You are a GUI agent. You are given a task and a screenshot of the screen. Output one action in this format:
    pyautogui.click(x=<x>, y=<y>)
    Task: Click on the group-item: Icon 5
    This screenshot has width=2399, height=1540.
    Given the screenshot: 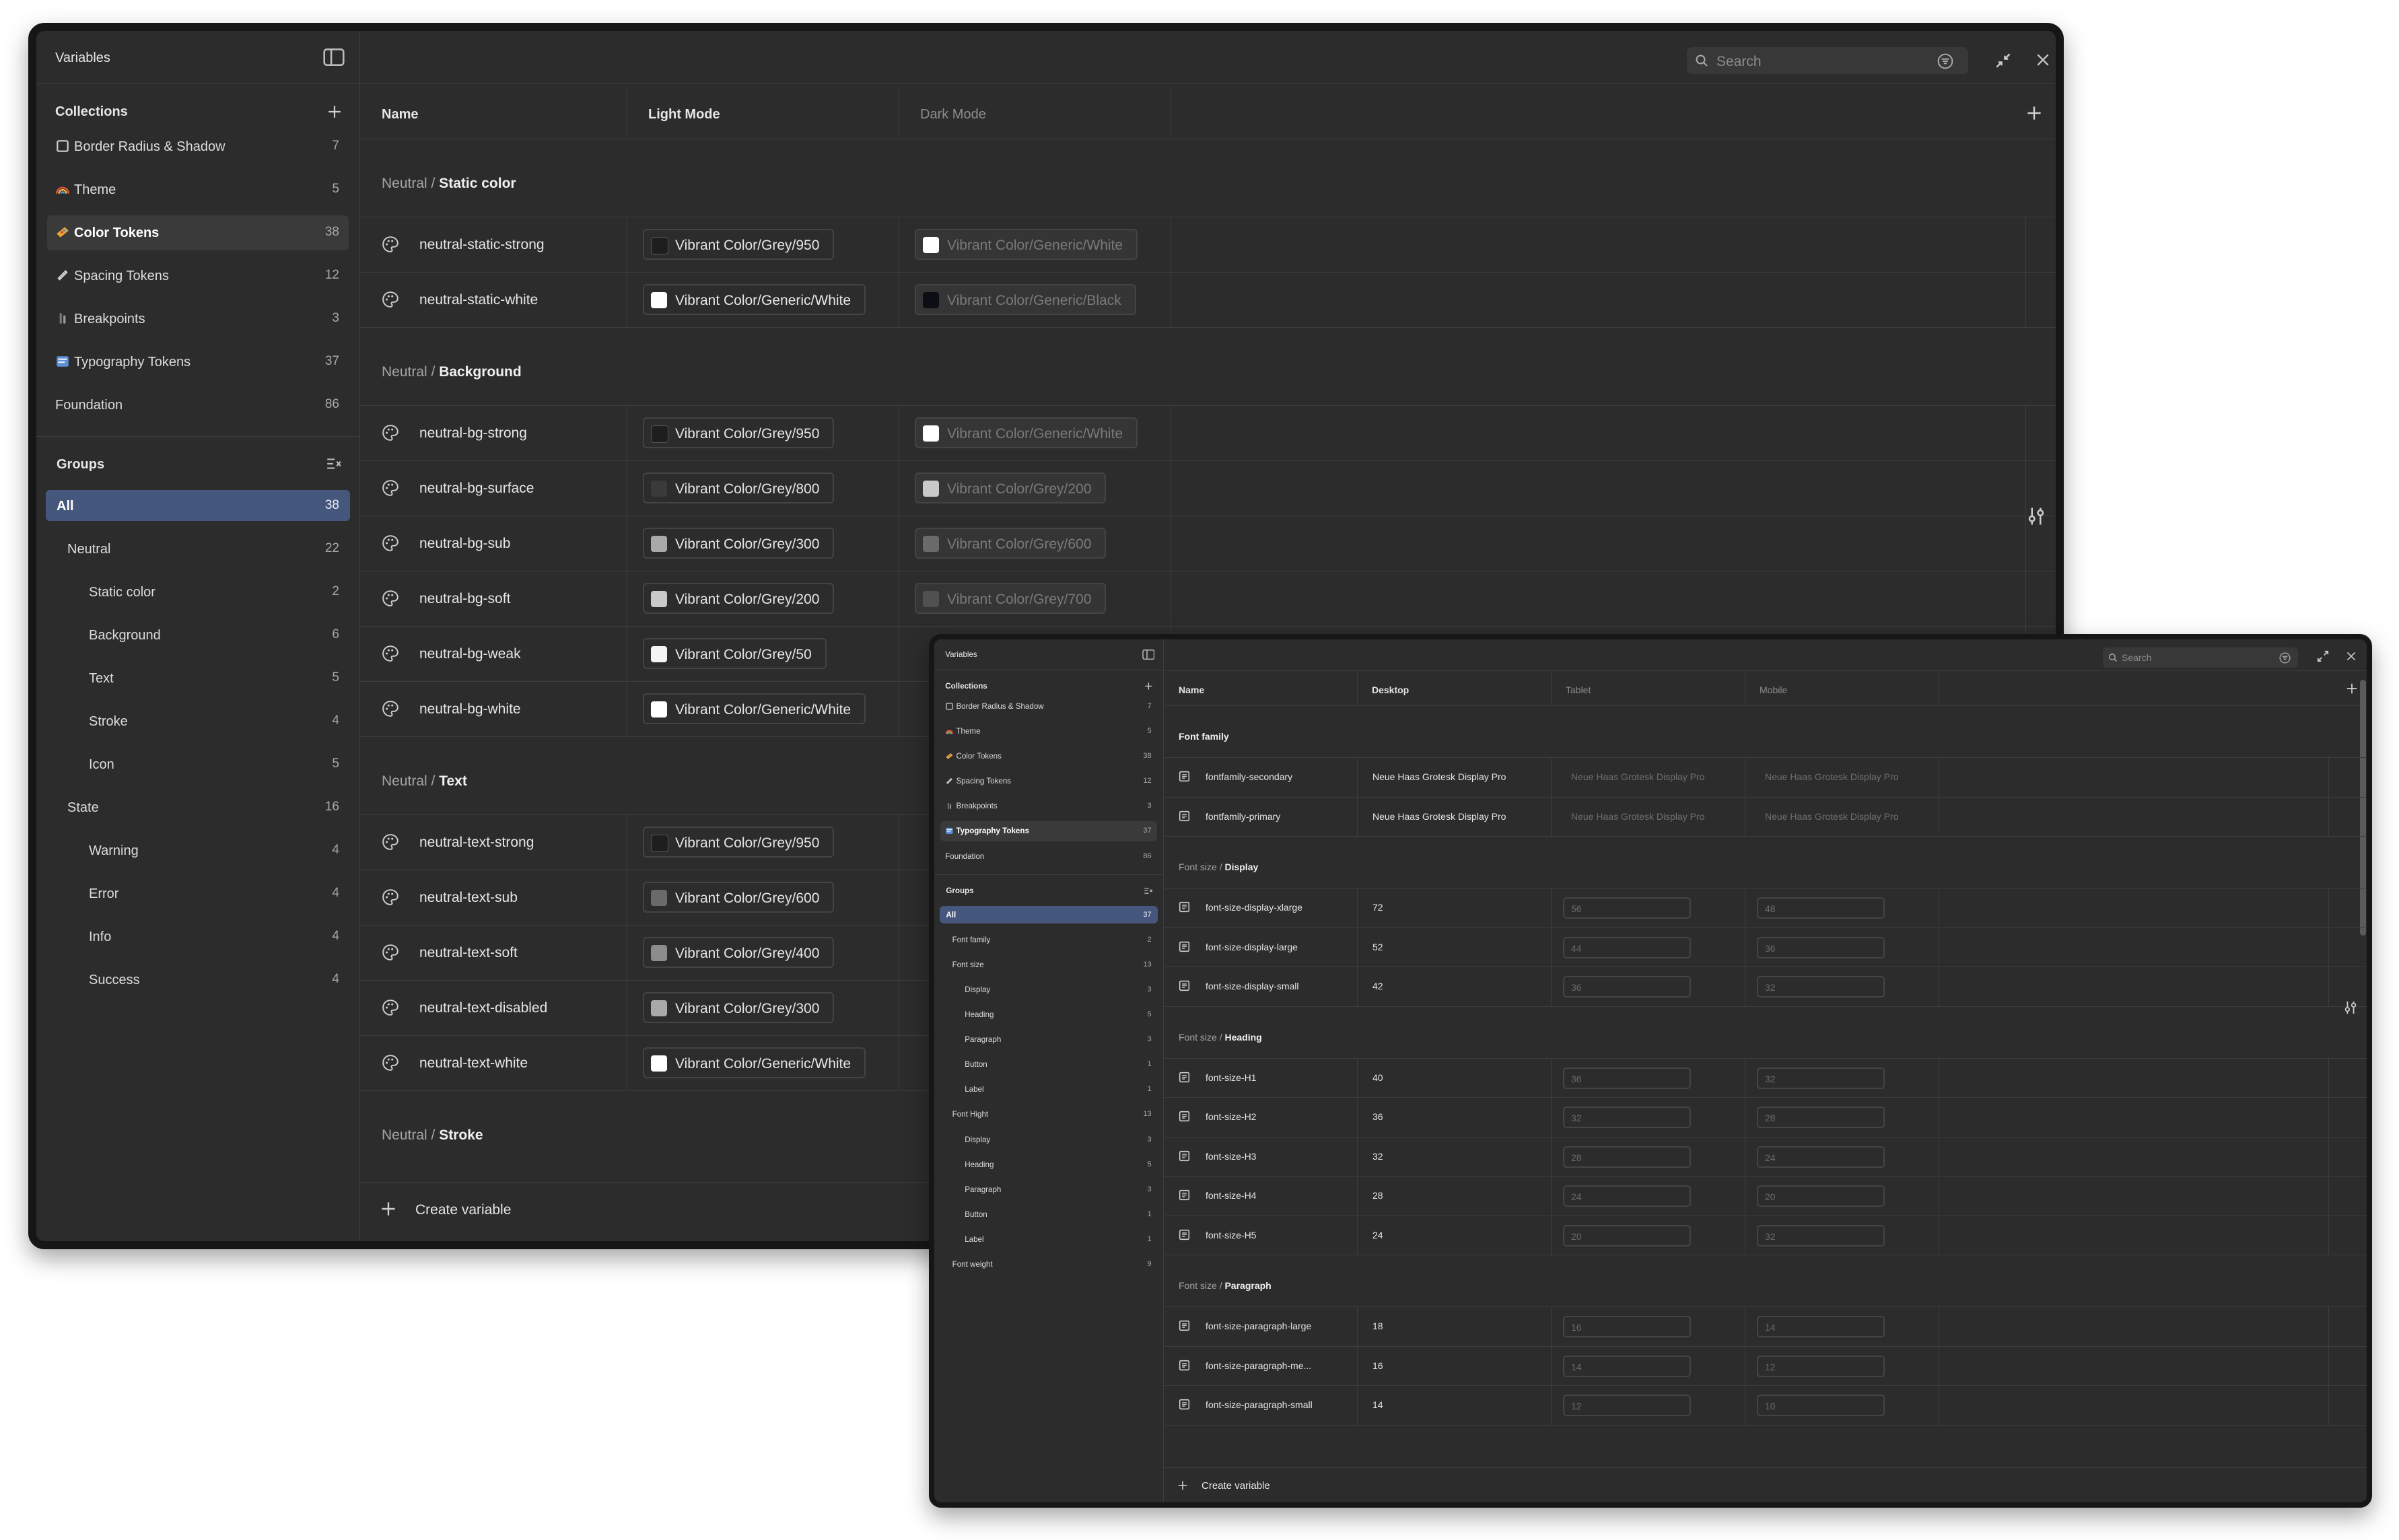 What is the action you would take?
    pyautogui.click(x=198, y=764)
    